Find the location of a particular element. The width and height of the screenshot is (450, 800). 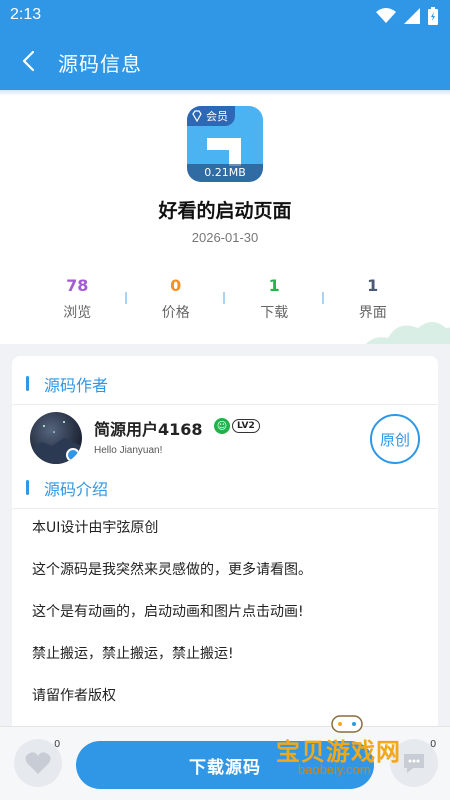

author-name: 简源用户4168 is located at coordinates (148, 429).